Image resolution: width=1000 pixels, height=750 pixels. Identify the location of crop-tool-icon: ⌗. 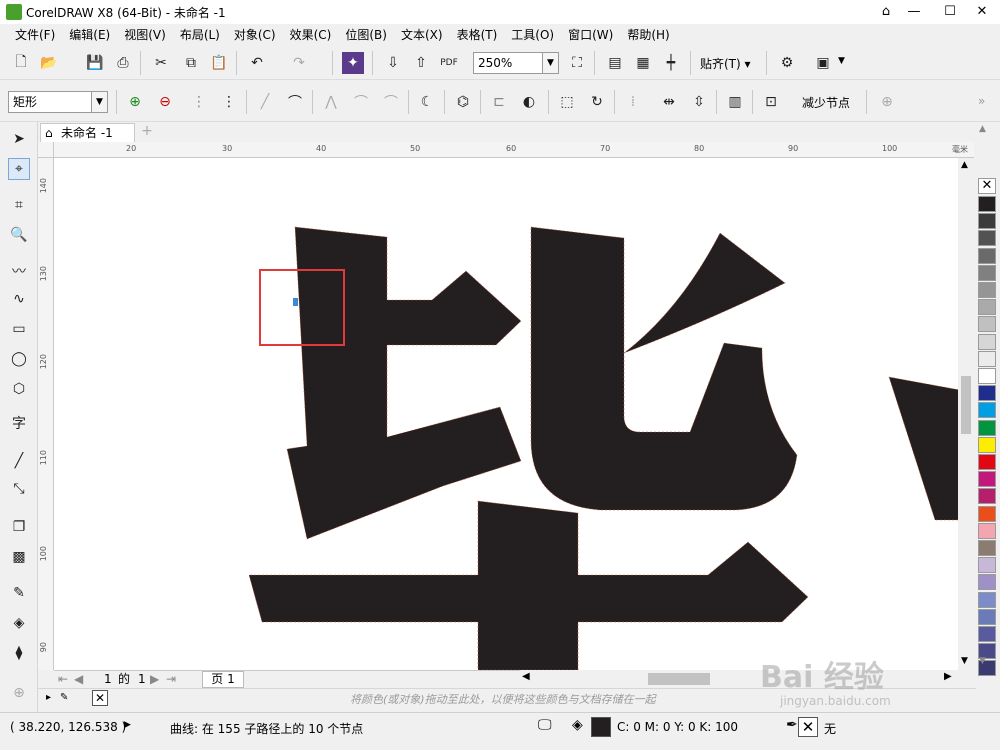
(19, 205).